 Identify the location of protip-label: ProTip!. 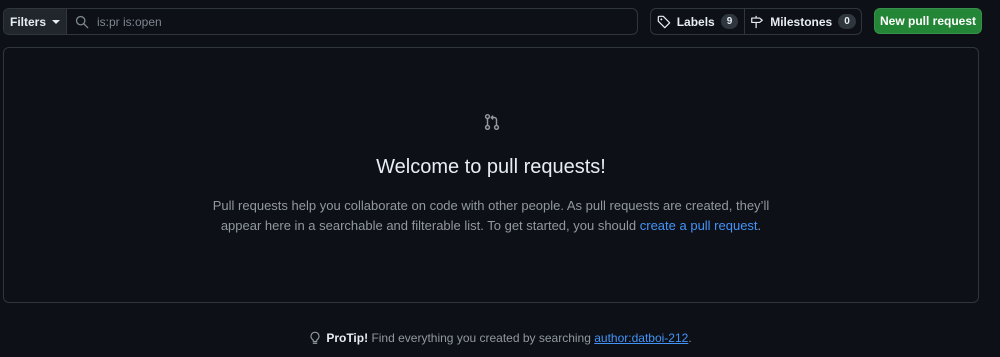
(347, 338).